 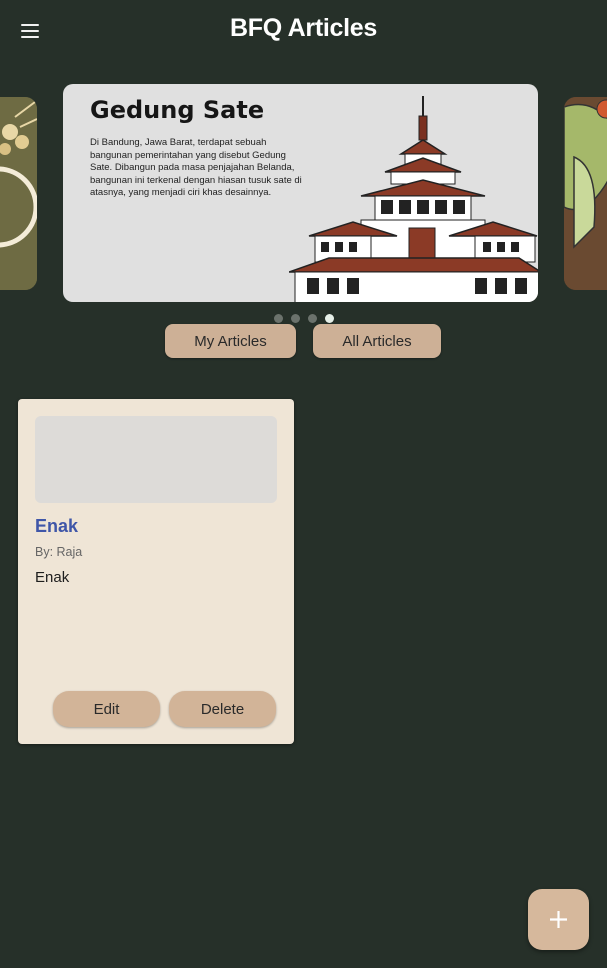 I want to click on slide-title: Gedung Sate, so click(x=177, y=110).